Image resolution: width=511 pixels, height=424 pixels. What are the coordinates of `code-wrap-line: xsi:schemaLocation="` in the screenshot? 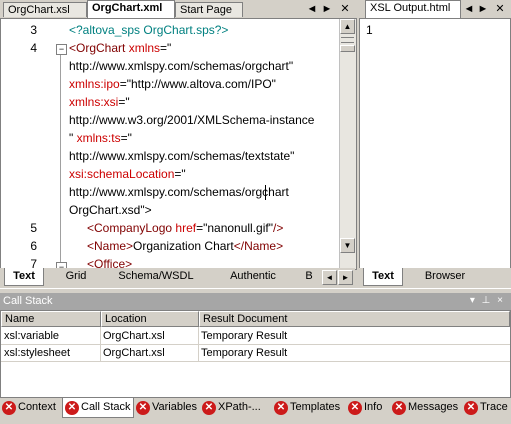 It's located at (127, 174).